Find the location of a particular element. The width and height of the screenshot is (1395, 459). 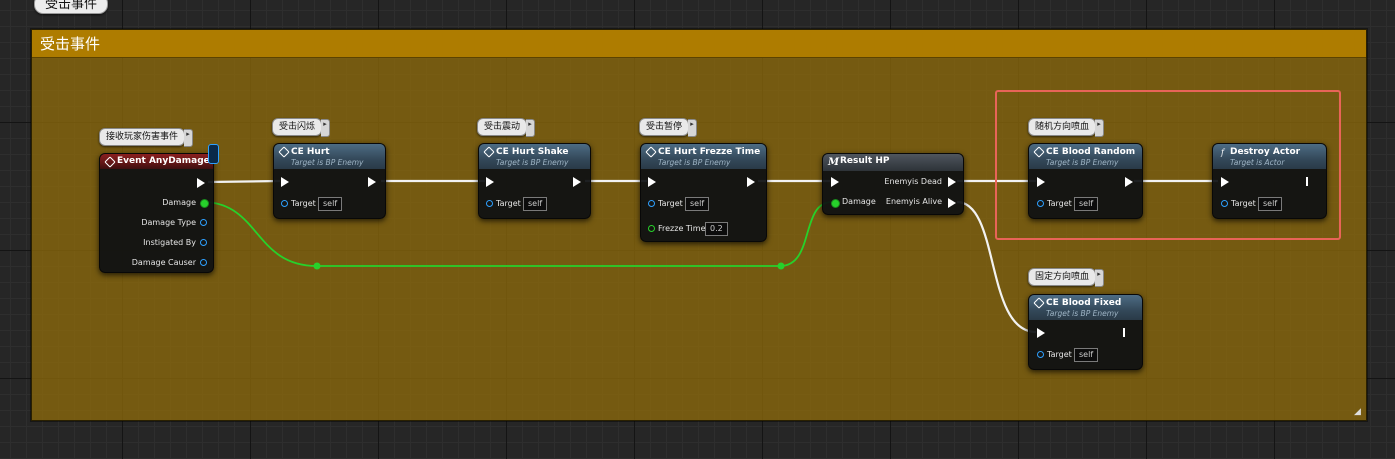

pin-label-damage-causer: Damage Causer is located at coordinates (163, 262).